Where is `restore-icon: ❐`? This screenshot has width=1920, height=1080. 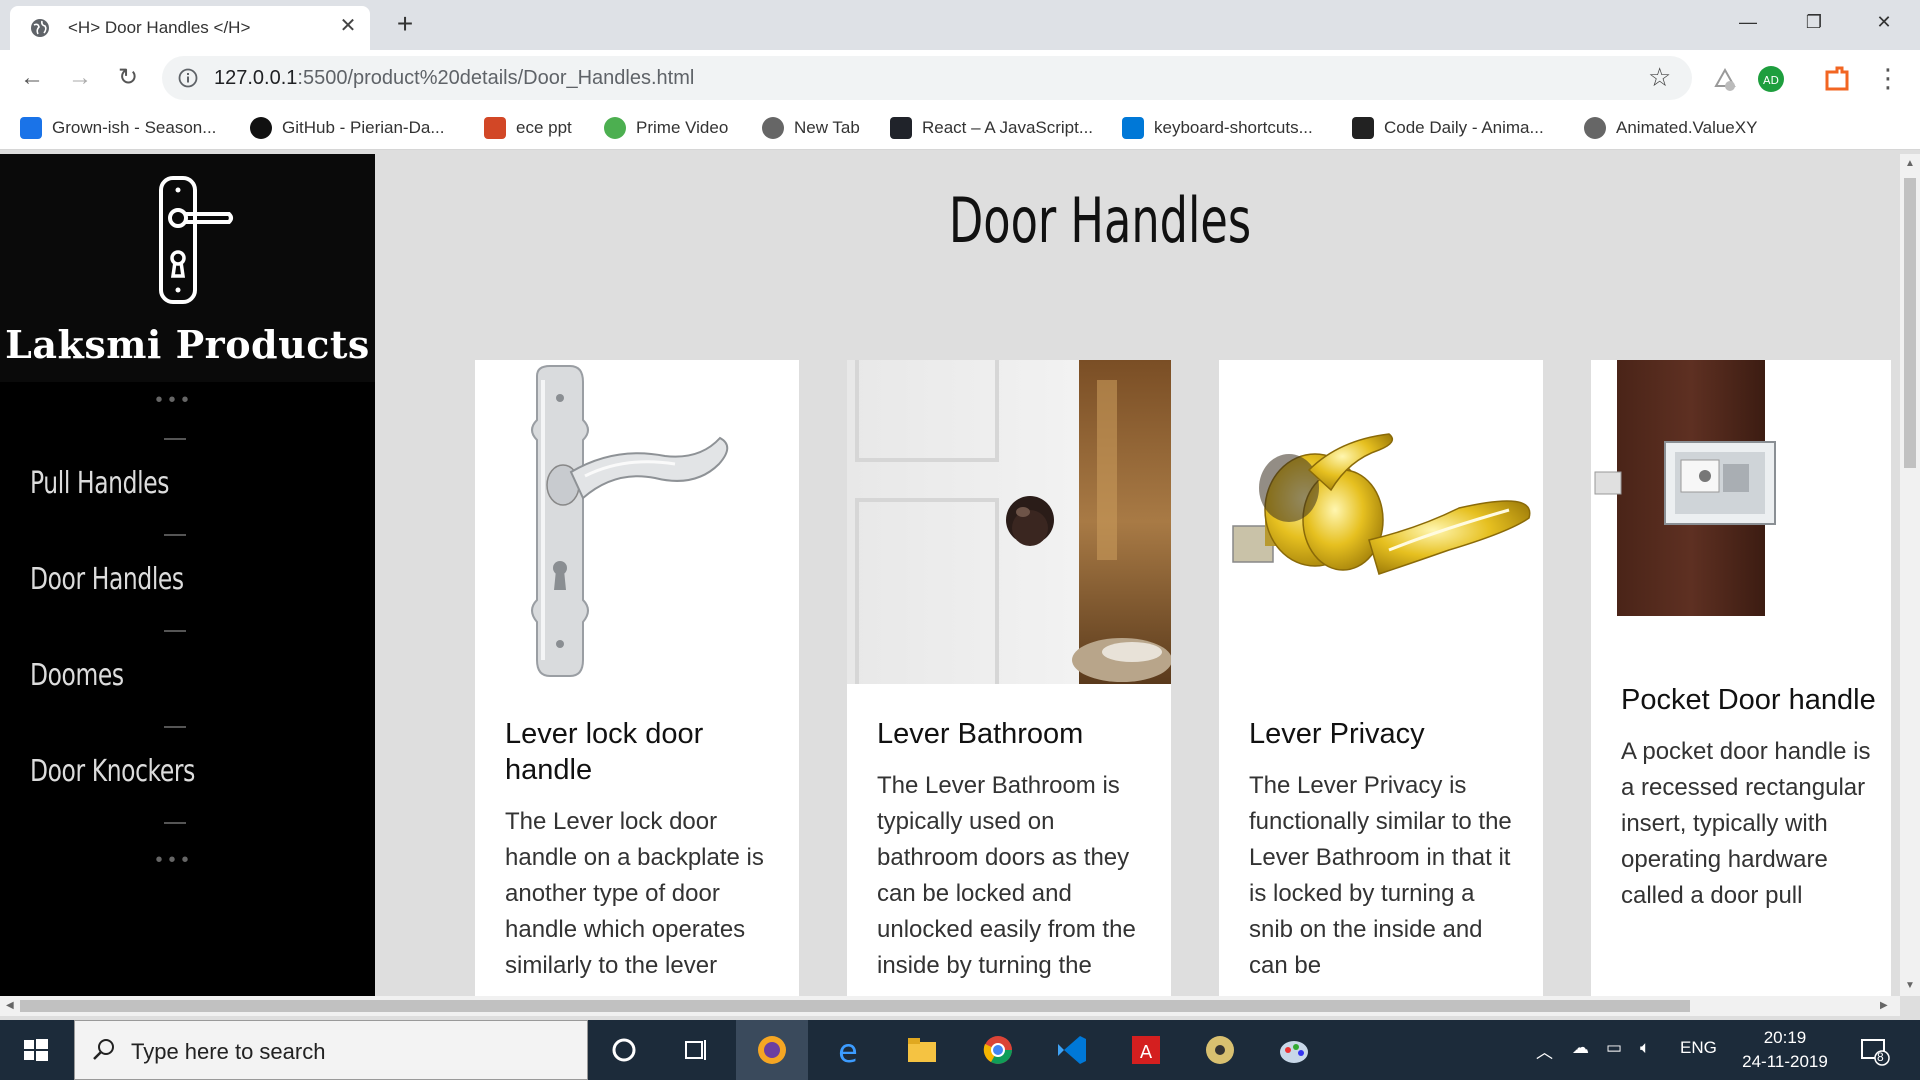
restore-icon: ❐ is located at coordinates (1814, 22).